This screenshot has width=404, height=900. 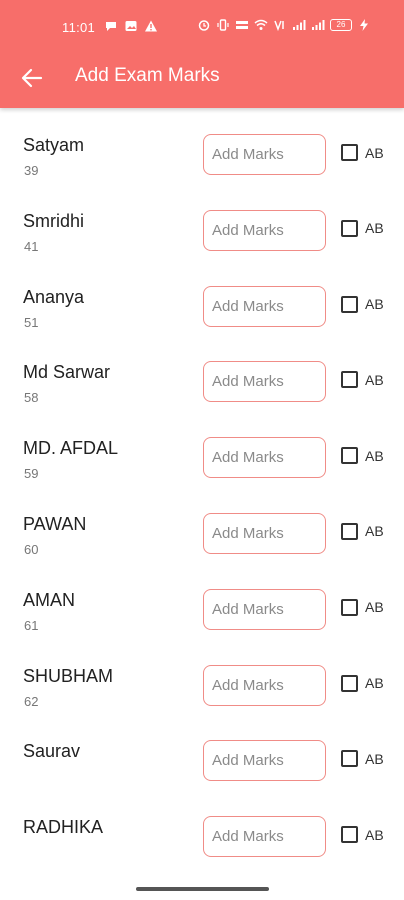 I want to click on chat-bubble-icon, so click(x=111, y=26).